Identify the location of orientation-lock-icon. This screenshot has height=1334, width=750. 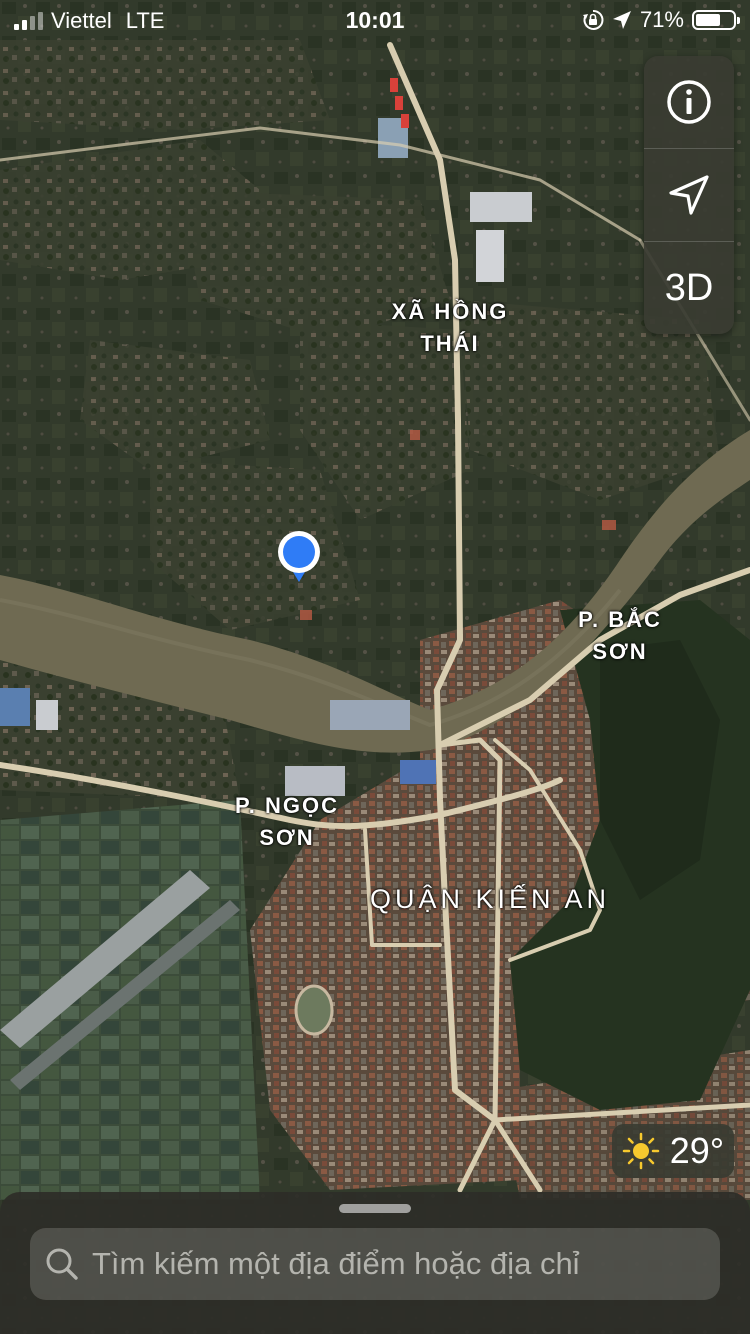
(593, 19).